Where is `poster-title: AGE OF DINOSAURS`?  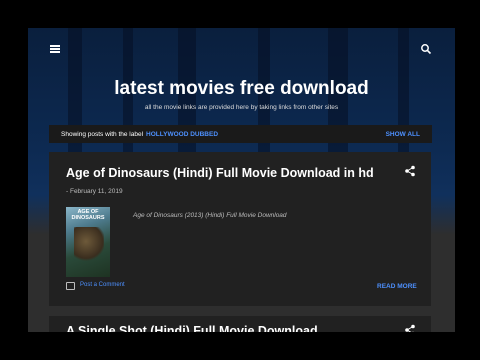 poster-title: AGE OF DINOSAURS is located at coordinates (88, 215).